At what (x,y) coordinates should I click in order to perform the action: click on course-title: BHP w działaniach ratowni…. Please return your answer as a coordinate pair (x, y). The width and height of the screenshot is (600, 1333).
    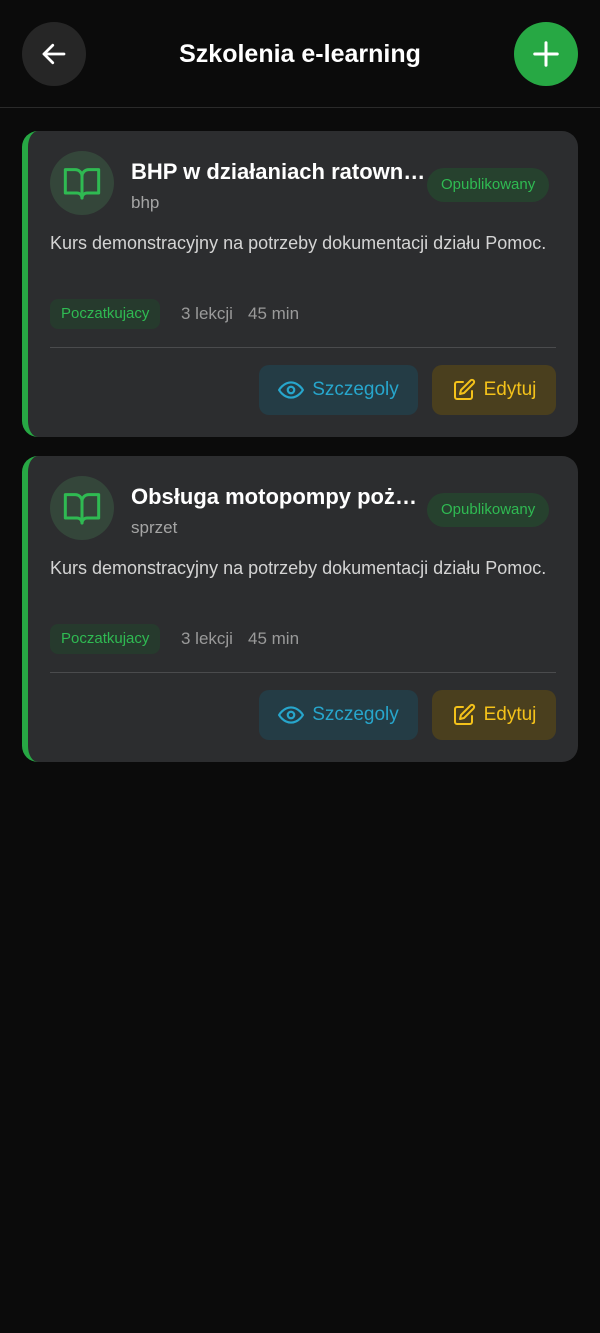
    Looking at the image, I should click on (279, 171).